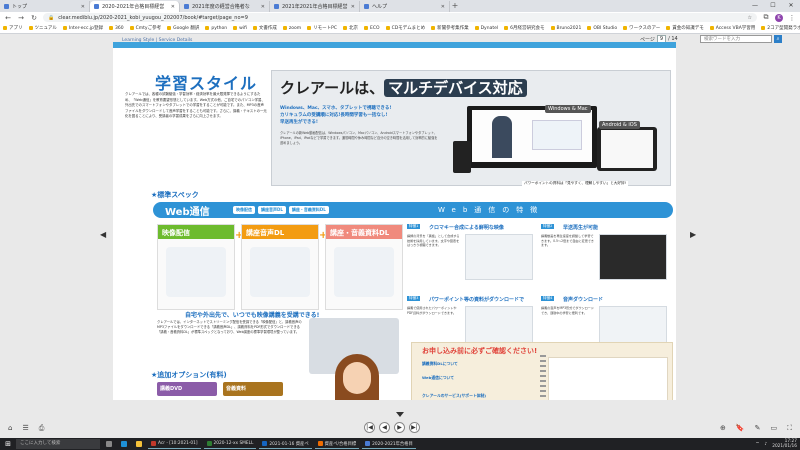 This screenshot has height=450, width=800. I want to click on taskbar-app: 2020-2021年合格目, so click(389, 444).